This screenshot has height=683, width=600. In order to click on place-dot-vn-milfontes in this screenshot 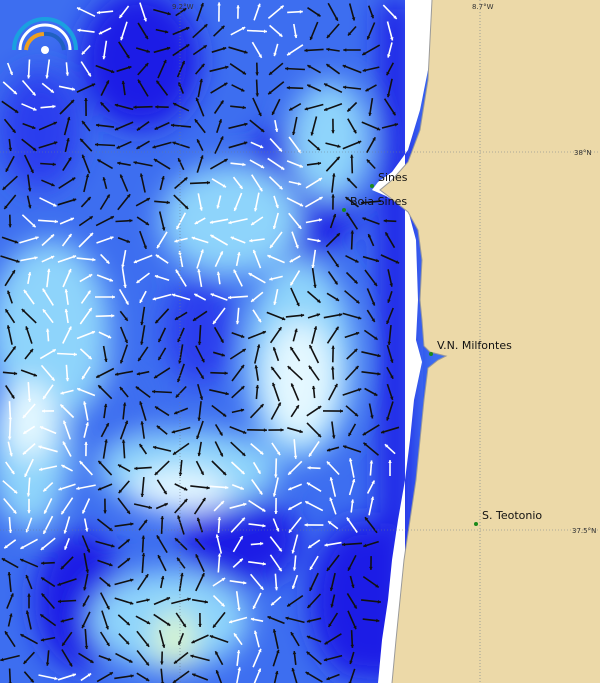, I will do `click(431, 354)`.